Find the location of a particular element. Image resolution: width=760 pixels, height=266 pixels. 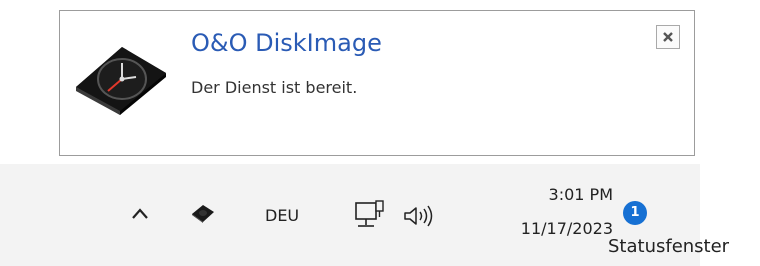

clock-time: 3:01 PM is located at coordinates (553, 194).